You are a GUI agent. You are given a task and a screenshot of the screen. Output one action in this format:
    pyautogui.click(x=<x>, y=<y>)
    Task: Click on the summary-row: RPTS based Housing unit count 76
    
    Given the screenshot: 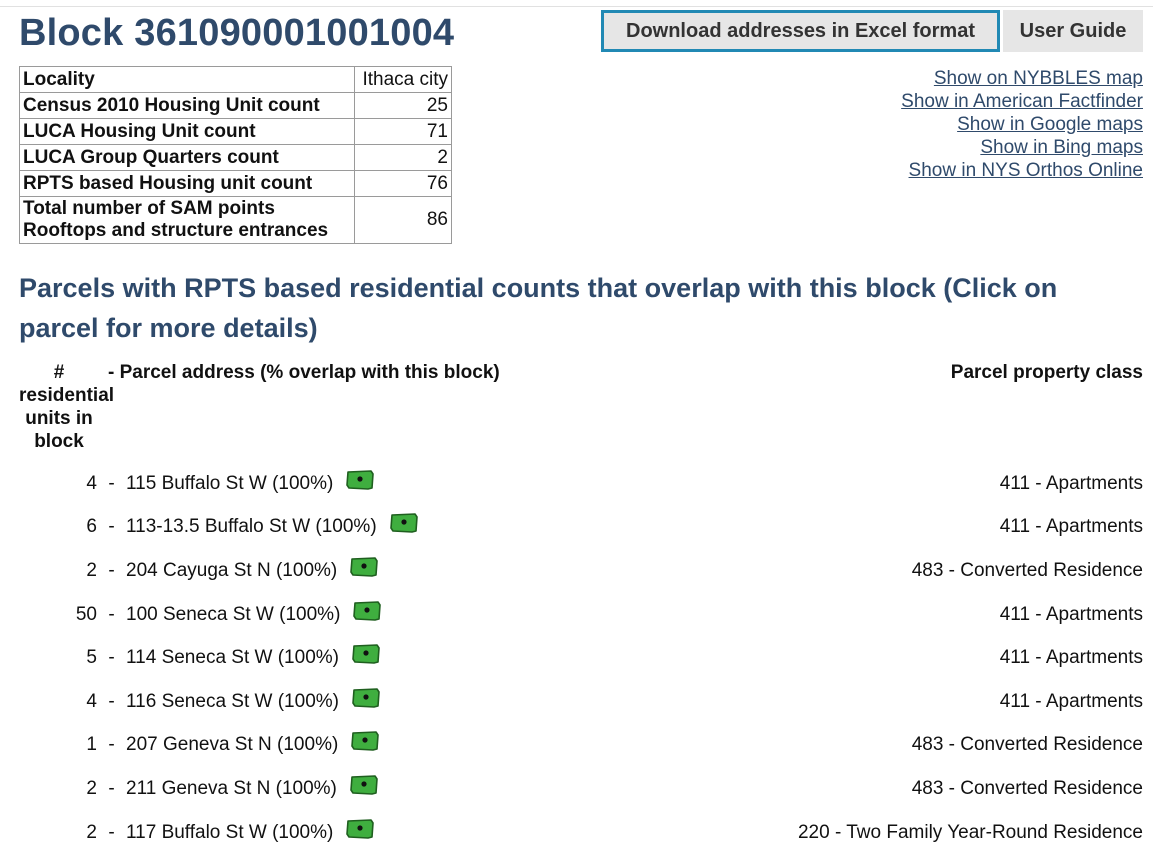 What is the action you would take?
    pyautogui.click(x=235, y=183)
    